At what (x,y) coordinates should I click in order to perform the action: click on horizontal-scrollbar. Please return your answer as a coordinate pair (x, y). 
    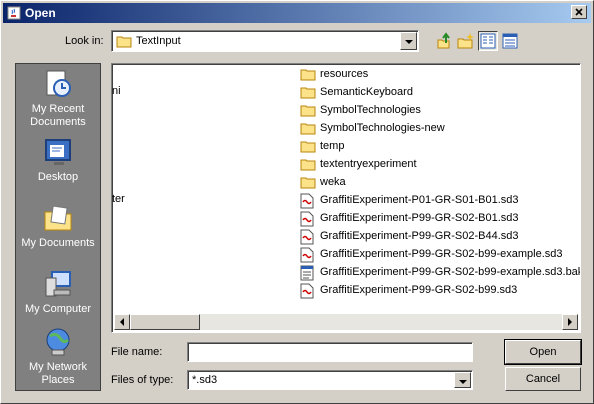
    Looking at the image, I should click on (346, 322).